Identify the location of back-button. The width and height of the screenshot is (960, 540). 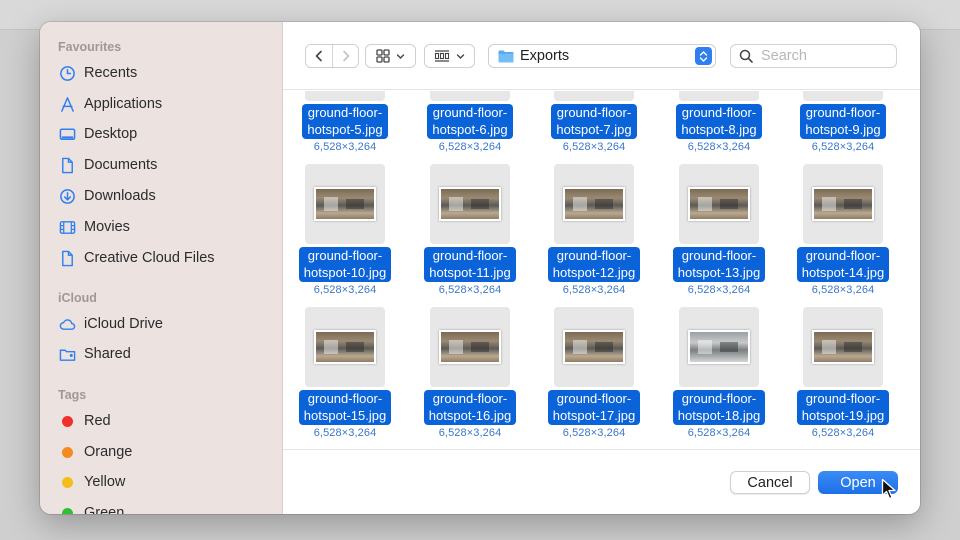
(319, 56).